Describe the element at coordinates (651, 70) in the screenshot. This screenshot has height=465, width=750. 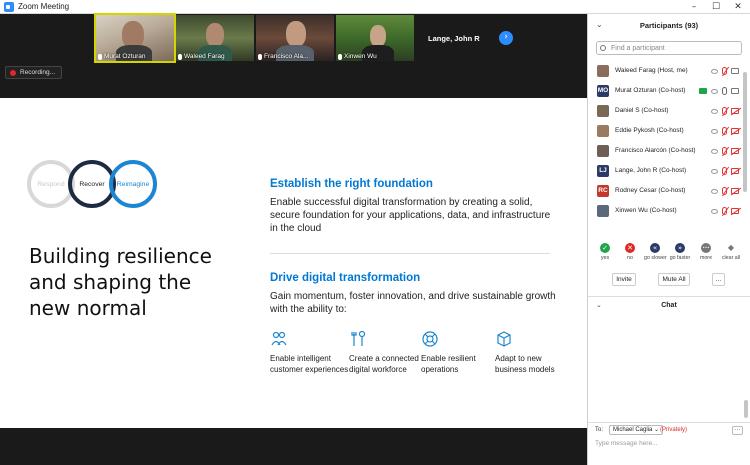
I see `participant-name: Waleed Farag (Host, me)` at that location.